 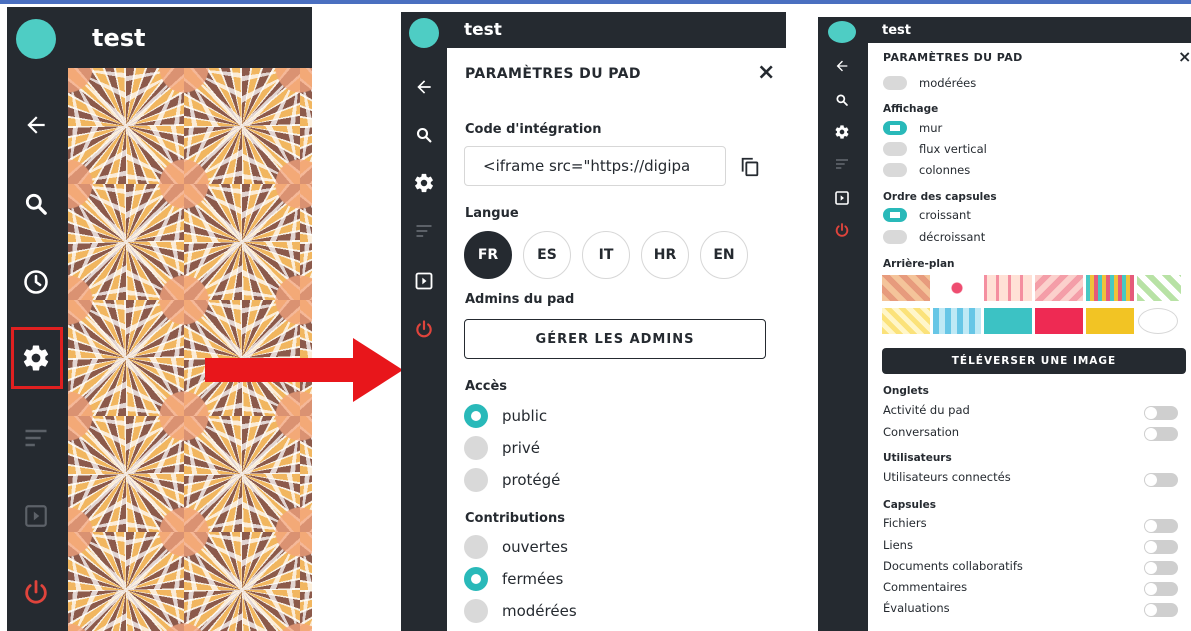 I want to click on pad-title: test, so click(x=896, y=30).